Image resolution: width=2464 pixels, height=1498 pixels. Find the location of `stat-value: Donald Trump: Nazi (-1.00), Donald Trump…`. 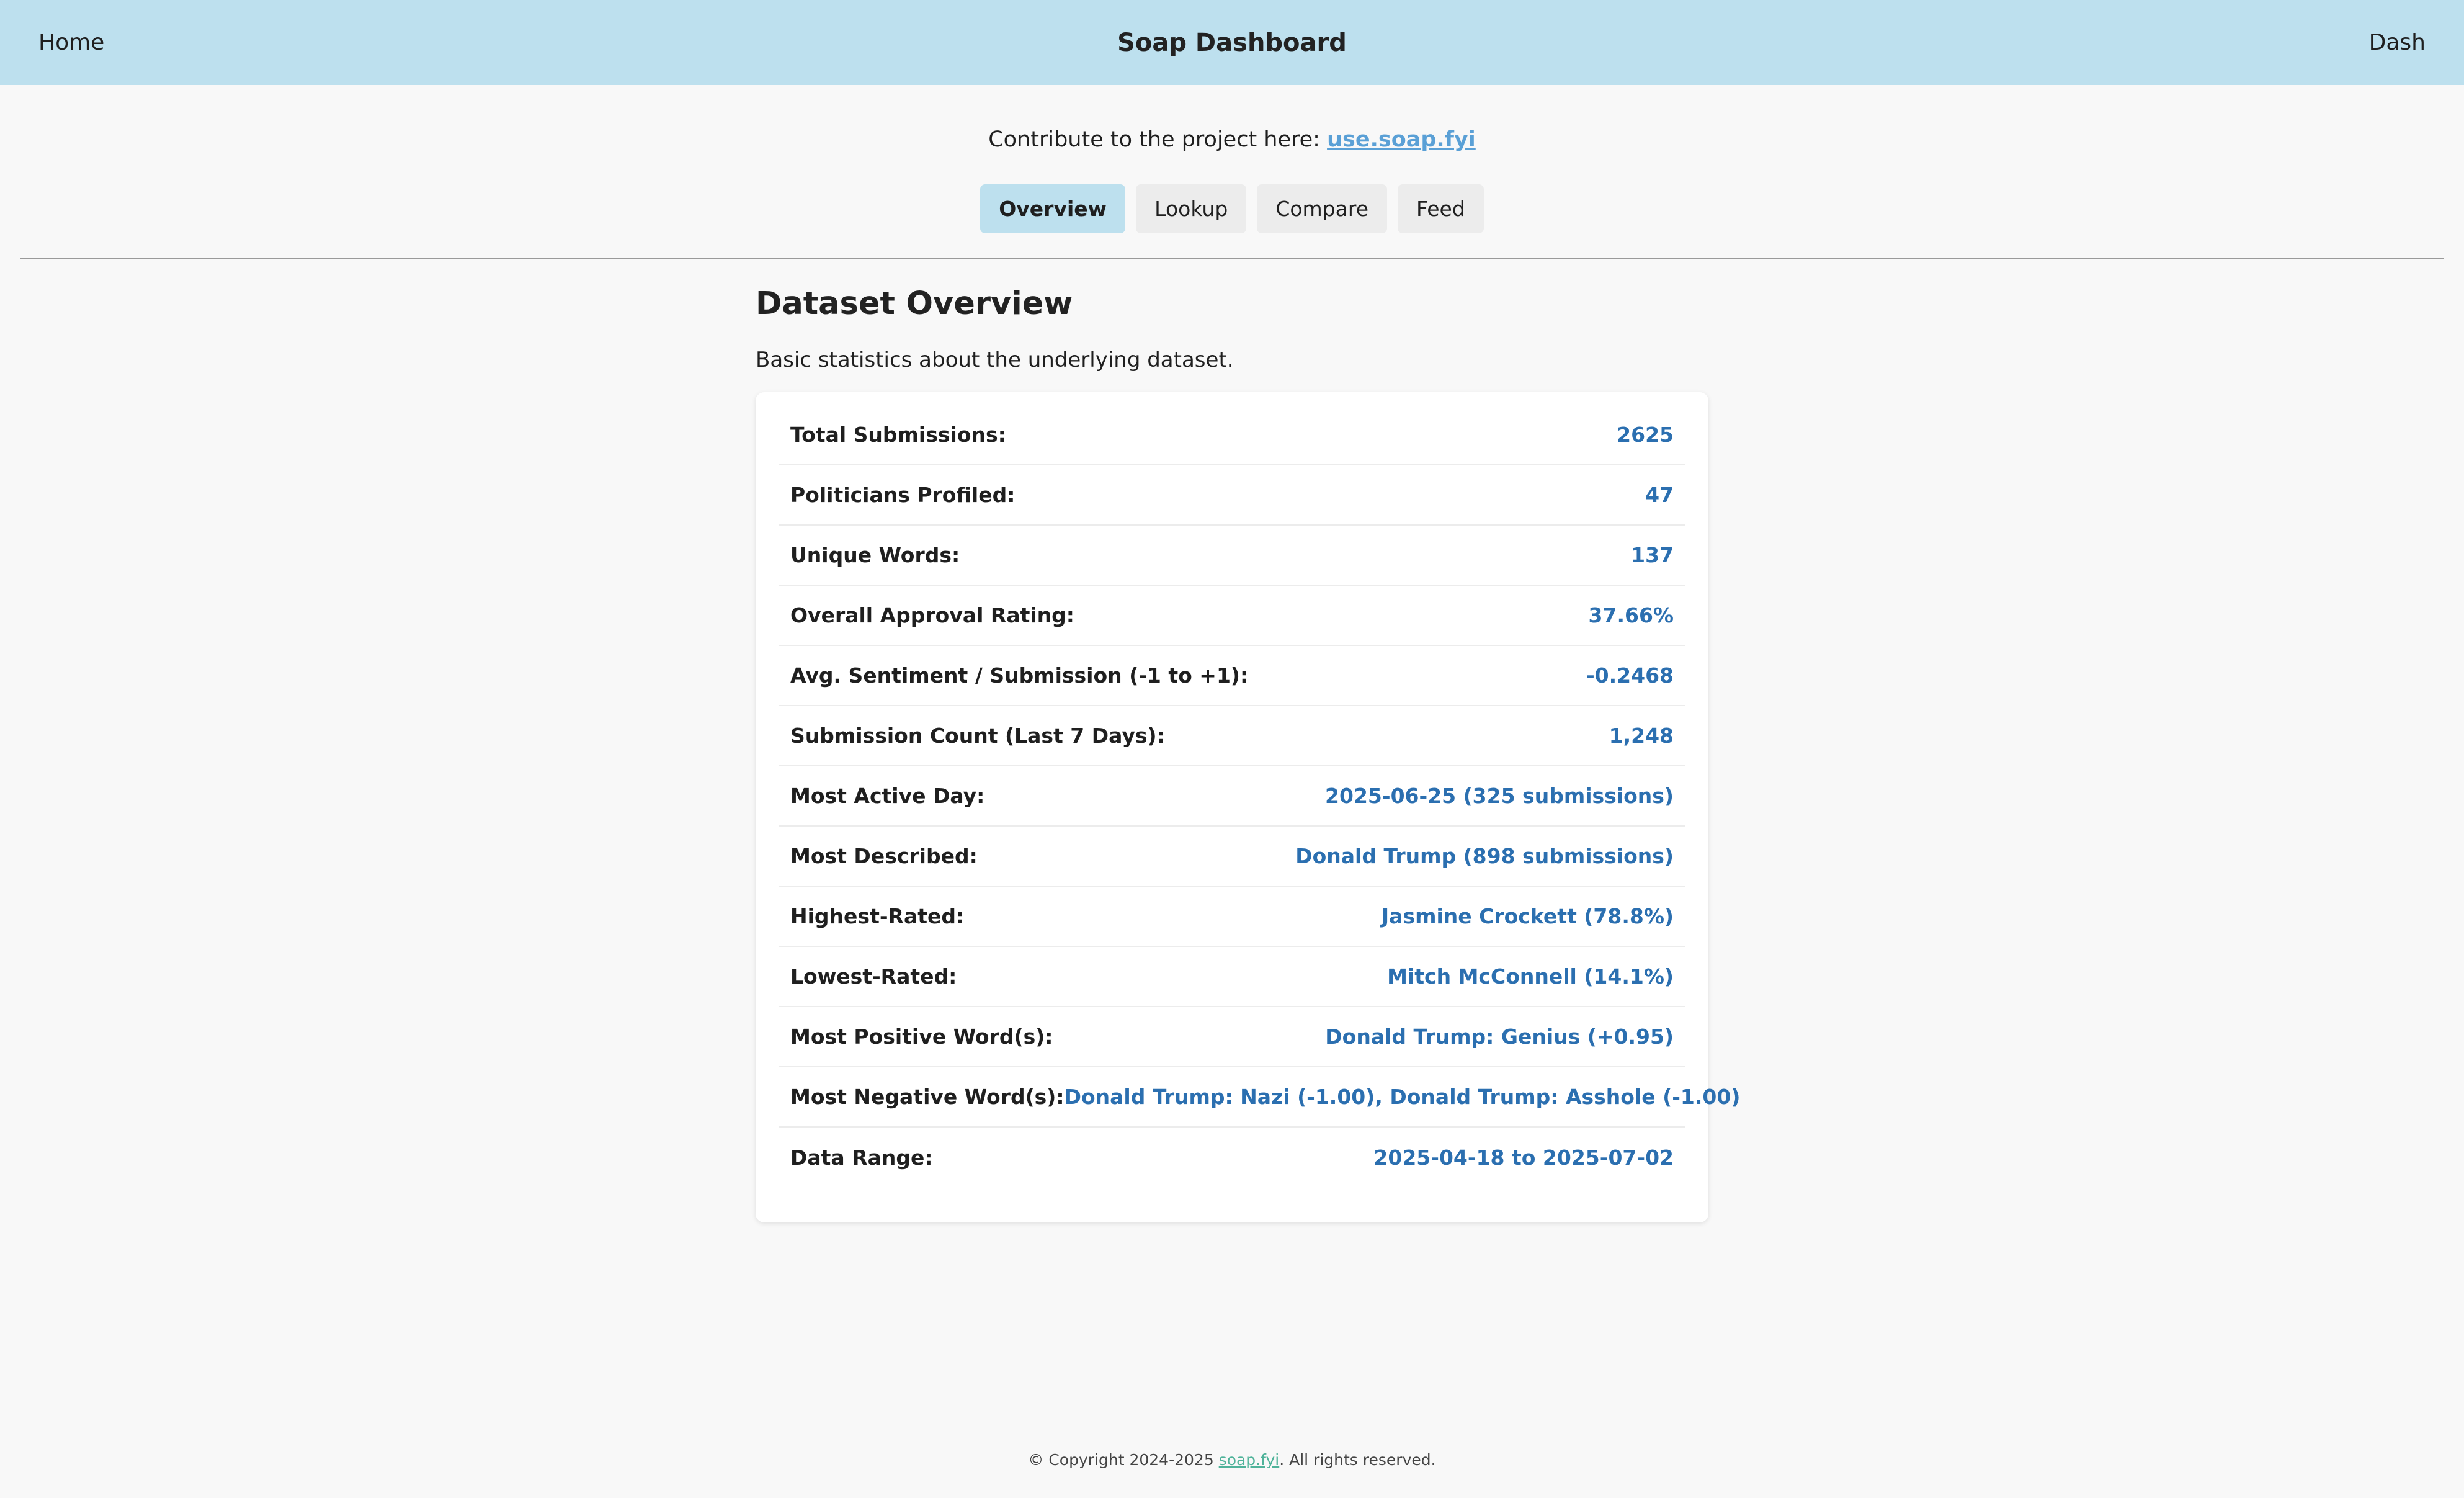

stat-value: Donald Trump: Nazi (-1.00), Donald Trump… is located at coordinates (1402, 1097).